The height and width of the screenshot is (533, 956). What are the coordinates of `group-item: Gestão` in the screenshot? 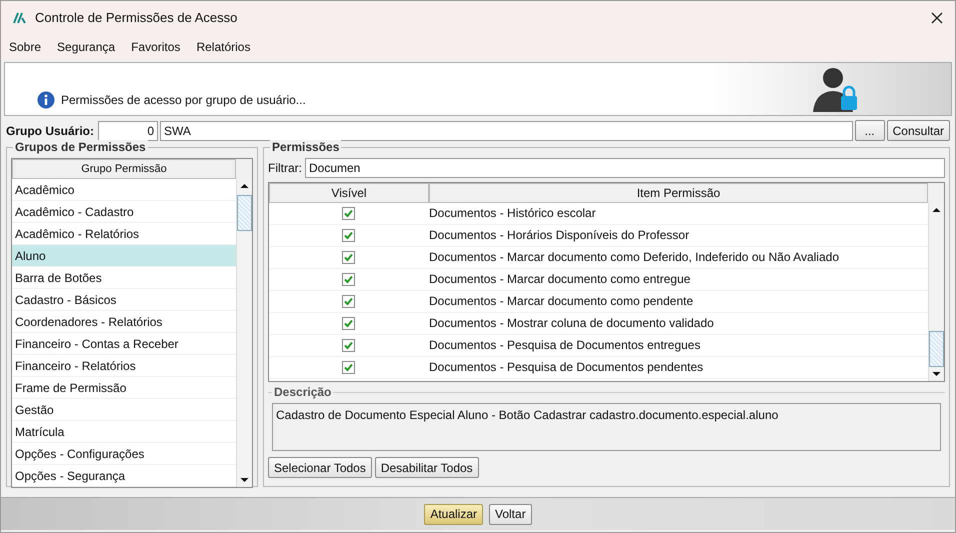 It's located at (124, 410).